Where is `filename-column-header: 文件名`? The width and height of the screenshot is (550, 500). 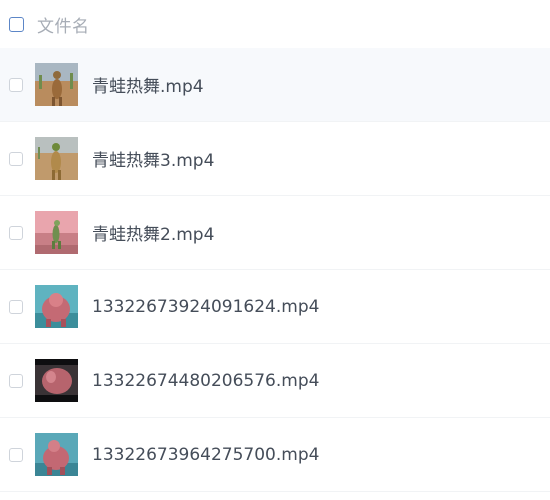 filename-column-header: 文件名 is located at coordinates (63, 24).